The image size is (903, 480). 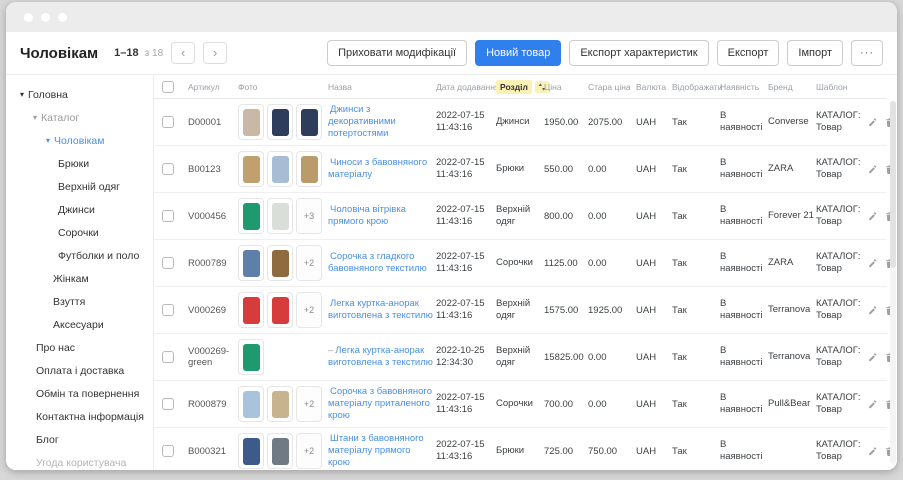 I want to click on product-name-link: Джинси з декоративними потертостями, so click(x=362, y=121).